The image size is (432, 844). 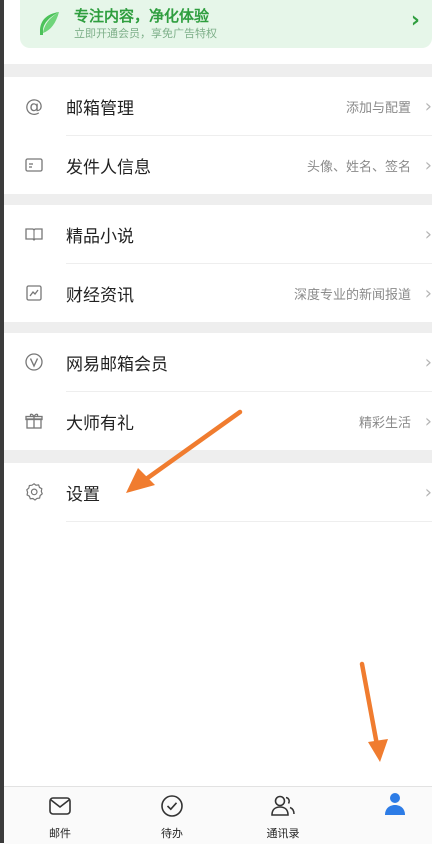 I want to click on gear-icon, so click(x=34, y=492).